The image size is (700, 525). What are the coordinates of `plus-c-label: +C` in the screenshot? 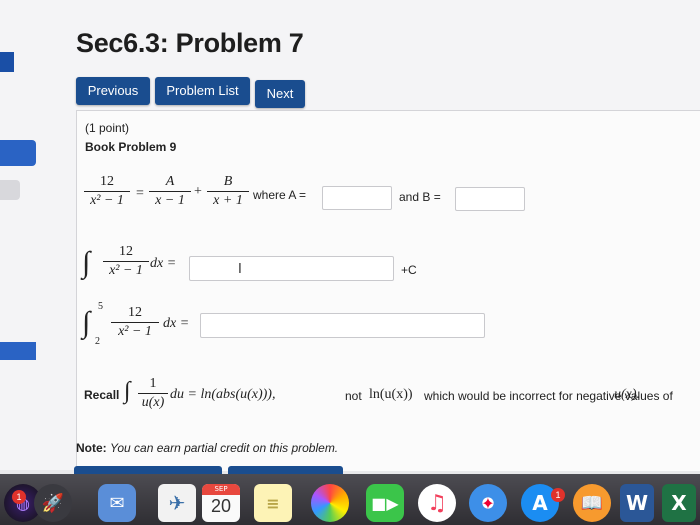 It's located at (409, 270).